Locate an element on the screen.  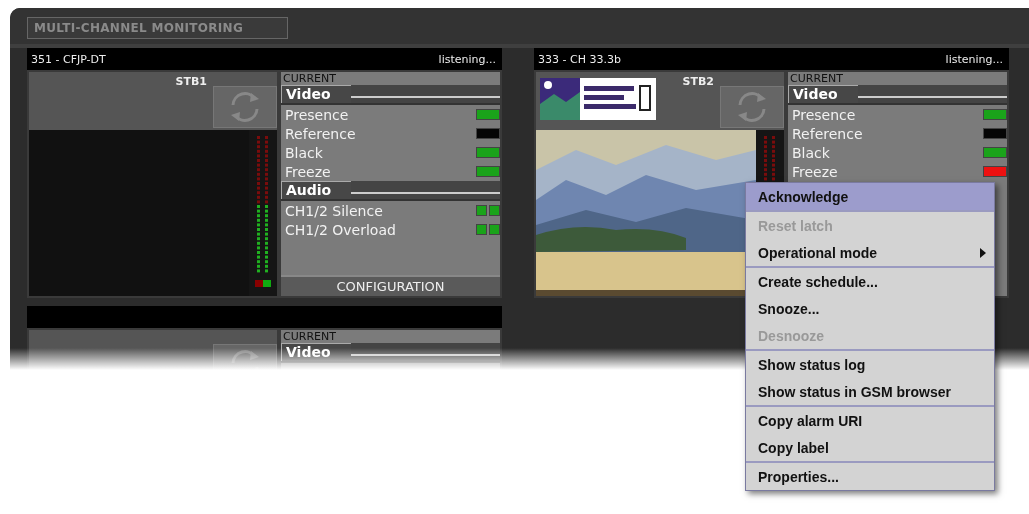
menu-item: Copy alarm URI is located at coordinates (870, 420).